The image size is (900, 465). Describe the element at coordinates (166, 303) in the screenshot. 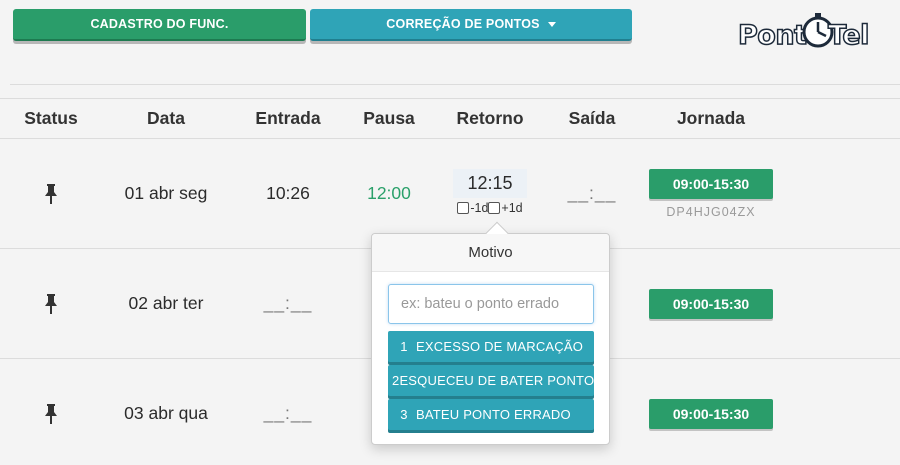

I see `data-cell: 02 abr ter` at that location.